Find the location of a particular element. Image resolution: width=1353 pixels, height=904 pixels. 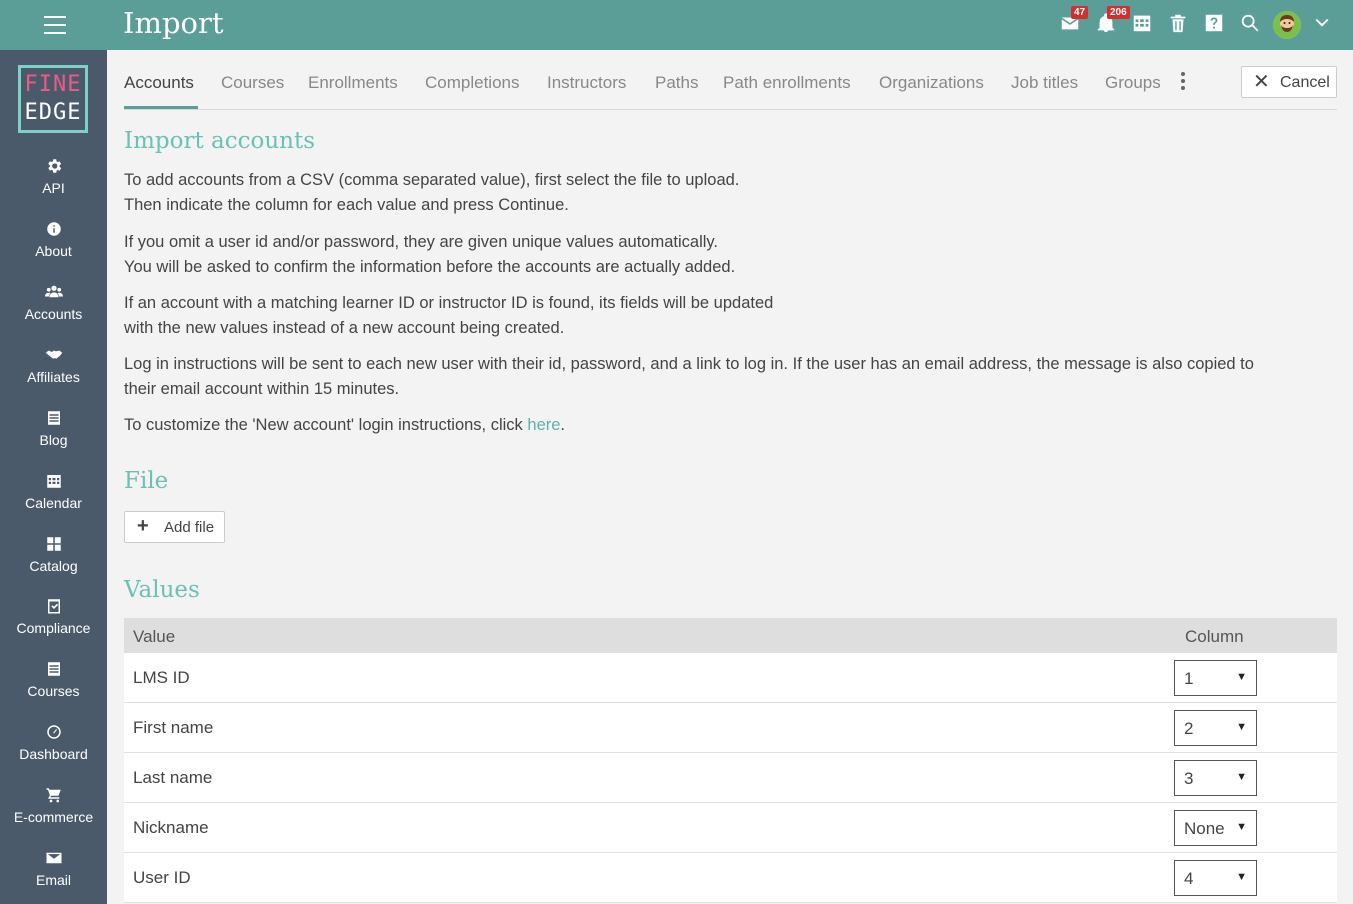

tab-completions: Completions is located at coordinates (472, 83).